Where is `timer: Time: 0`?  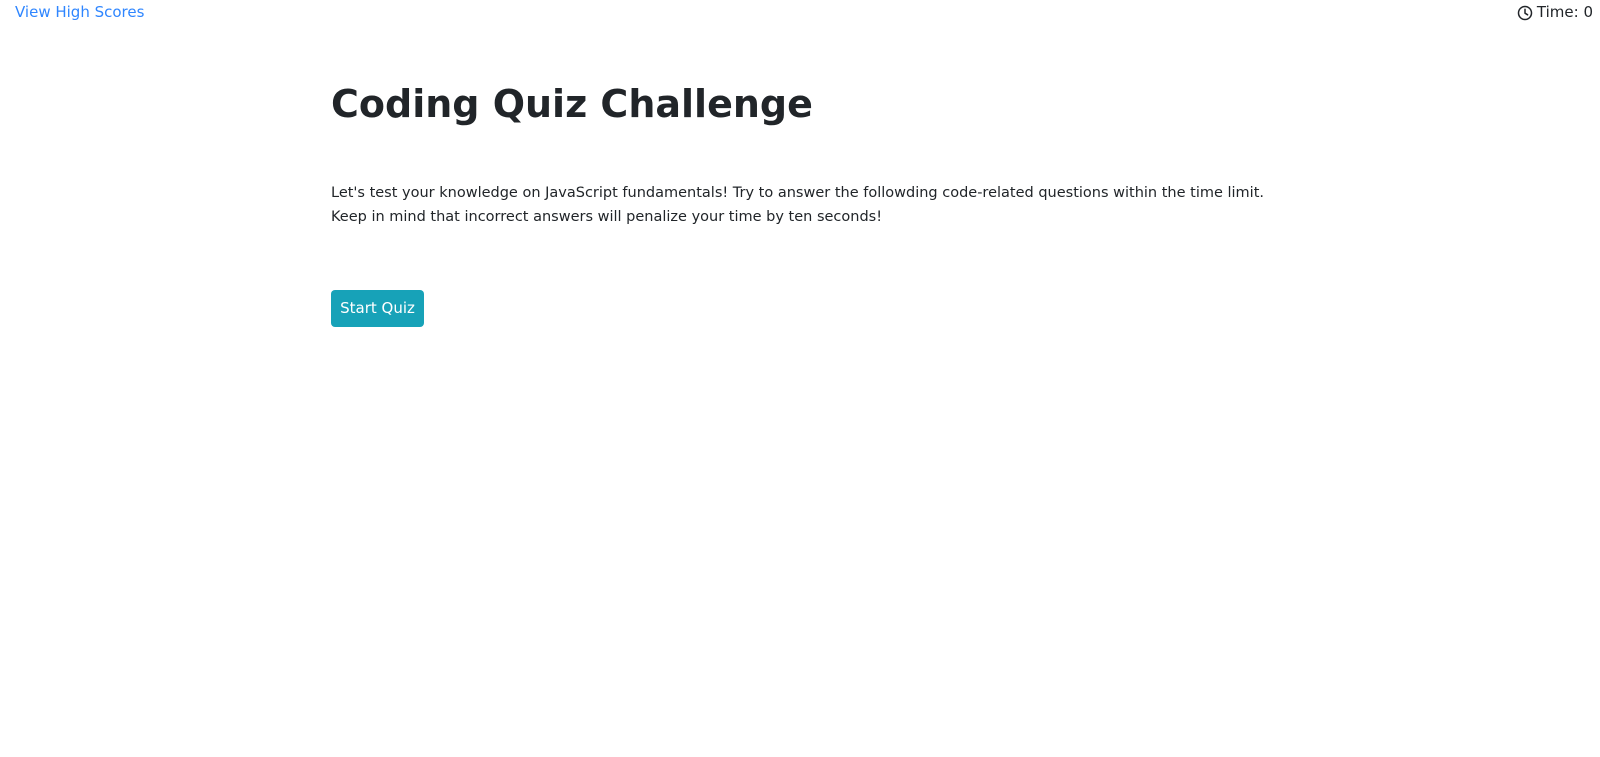 timer: Time: 0 is located at coordinates (1555, 12).